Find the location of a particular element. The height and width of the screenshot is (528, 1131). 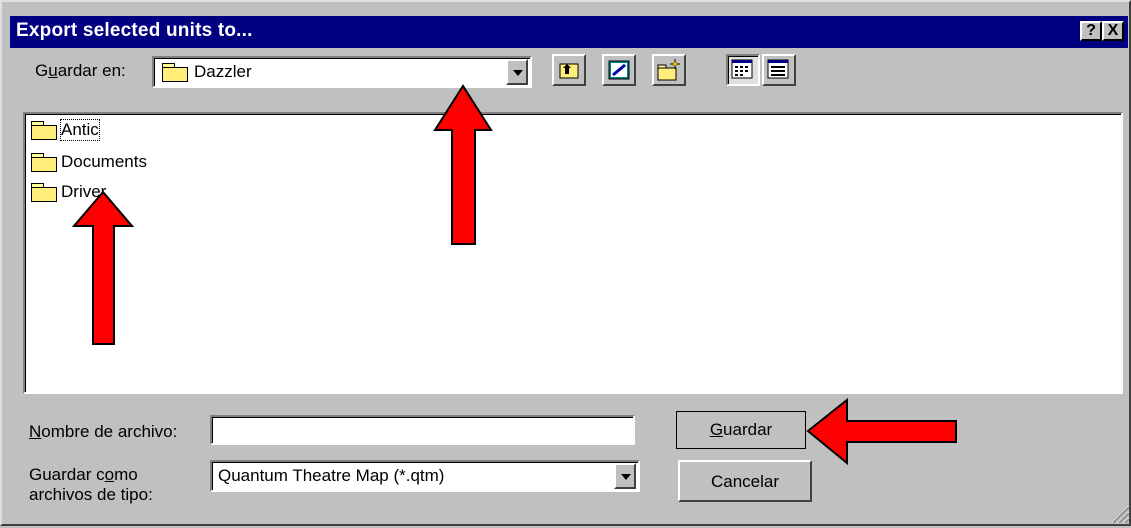

filetype-select: Quantum Theatre Map (*.qtm) is located at coordinates (425, 476).